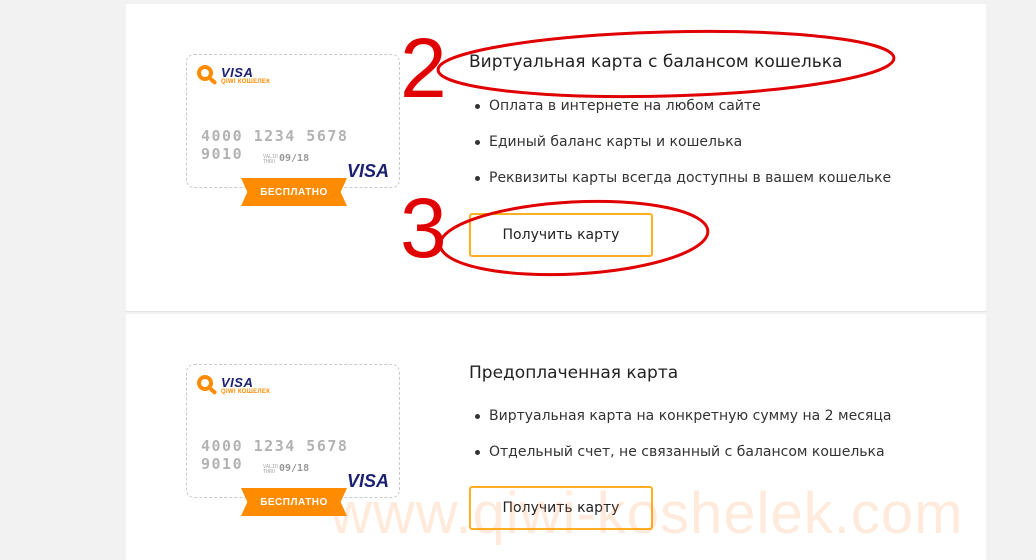 The height and width of the screenshot is (560, 1036). Describe the element at coordinates (574, 238) in the screenshot. I see `annotation-ellipse-button` at that location.